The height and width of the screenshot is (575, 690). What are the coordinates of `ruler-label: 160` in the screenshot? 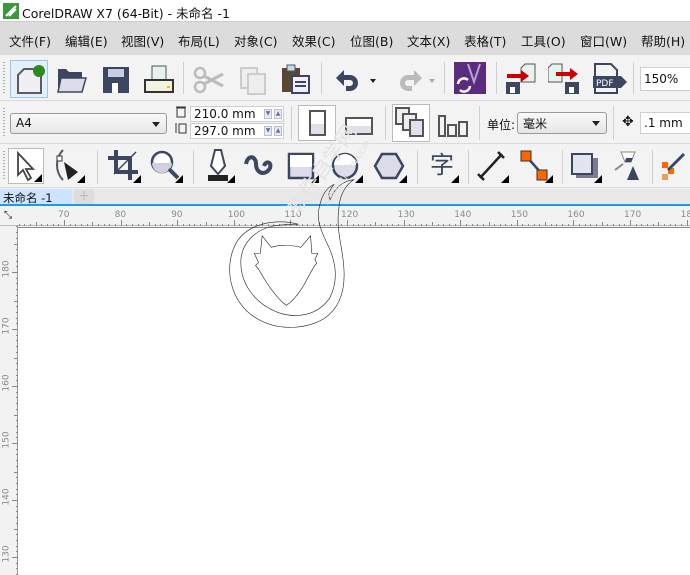 It's located at (6, 383).